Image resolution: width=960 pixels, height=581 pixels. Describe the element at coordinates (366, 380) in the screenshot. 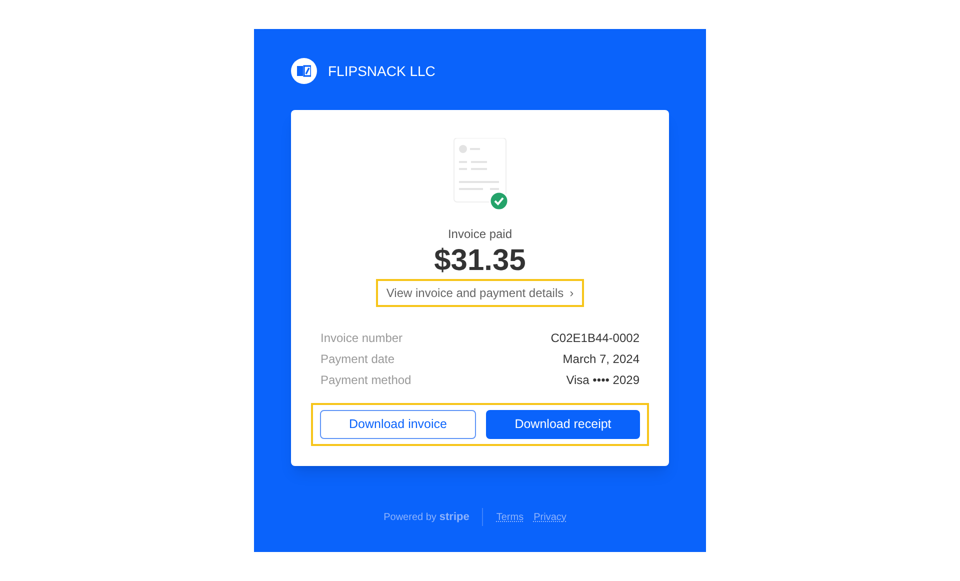

I see `detail-label: Payment method` at that location.